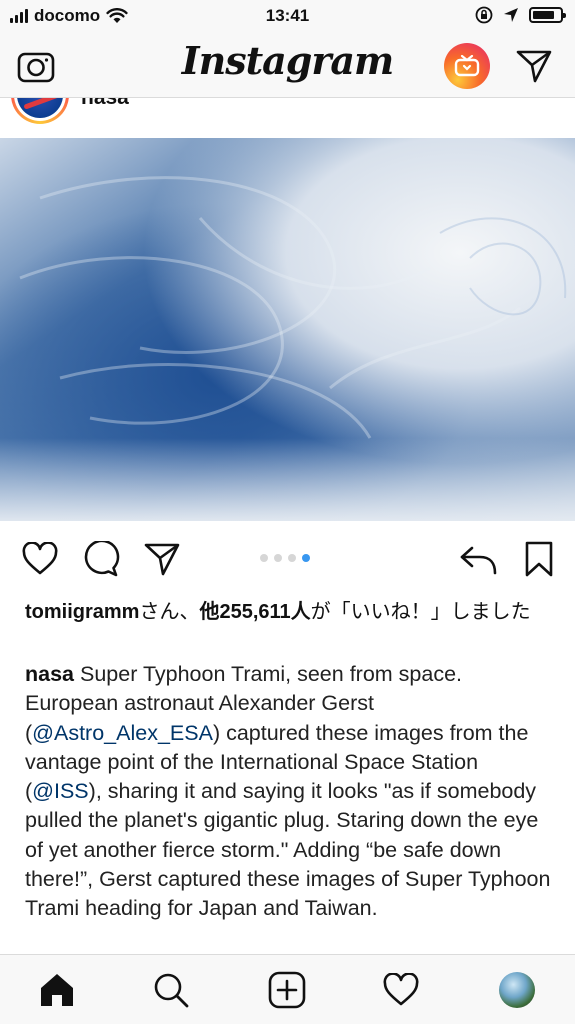 The height and width of the screenshot is (1024, 575). I want to click on comment-icon, so click(102, 559).